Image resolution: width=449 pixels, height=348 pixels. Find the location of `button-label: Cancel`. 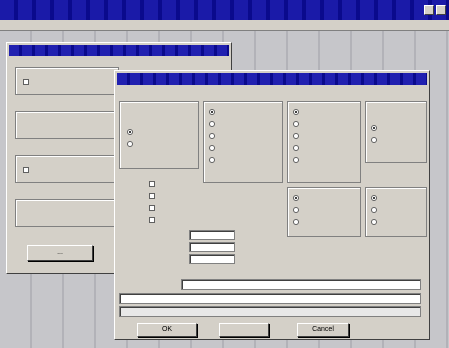

button-label: Cancel is located at coordinates (323, 329).